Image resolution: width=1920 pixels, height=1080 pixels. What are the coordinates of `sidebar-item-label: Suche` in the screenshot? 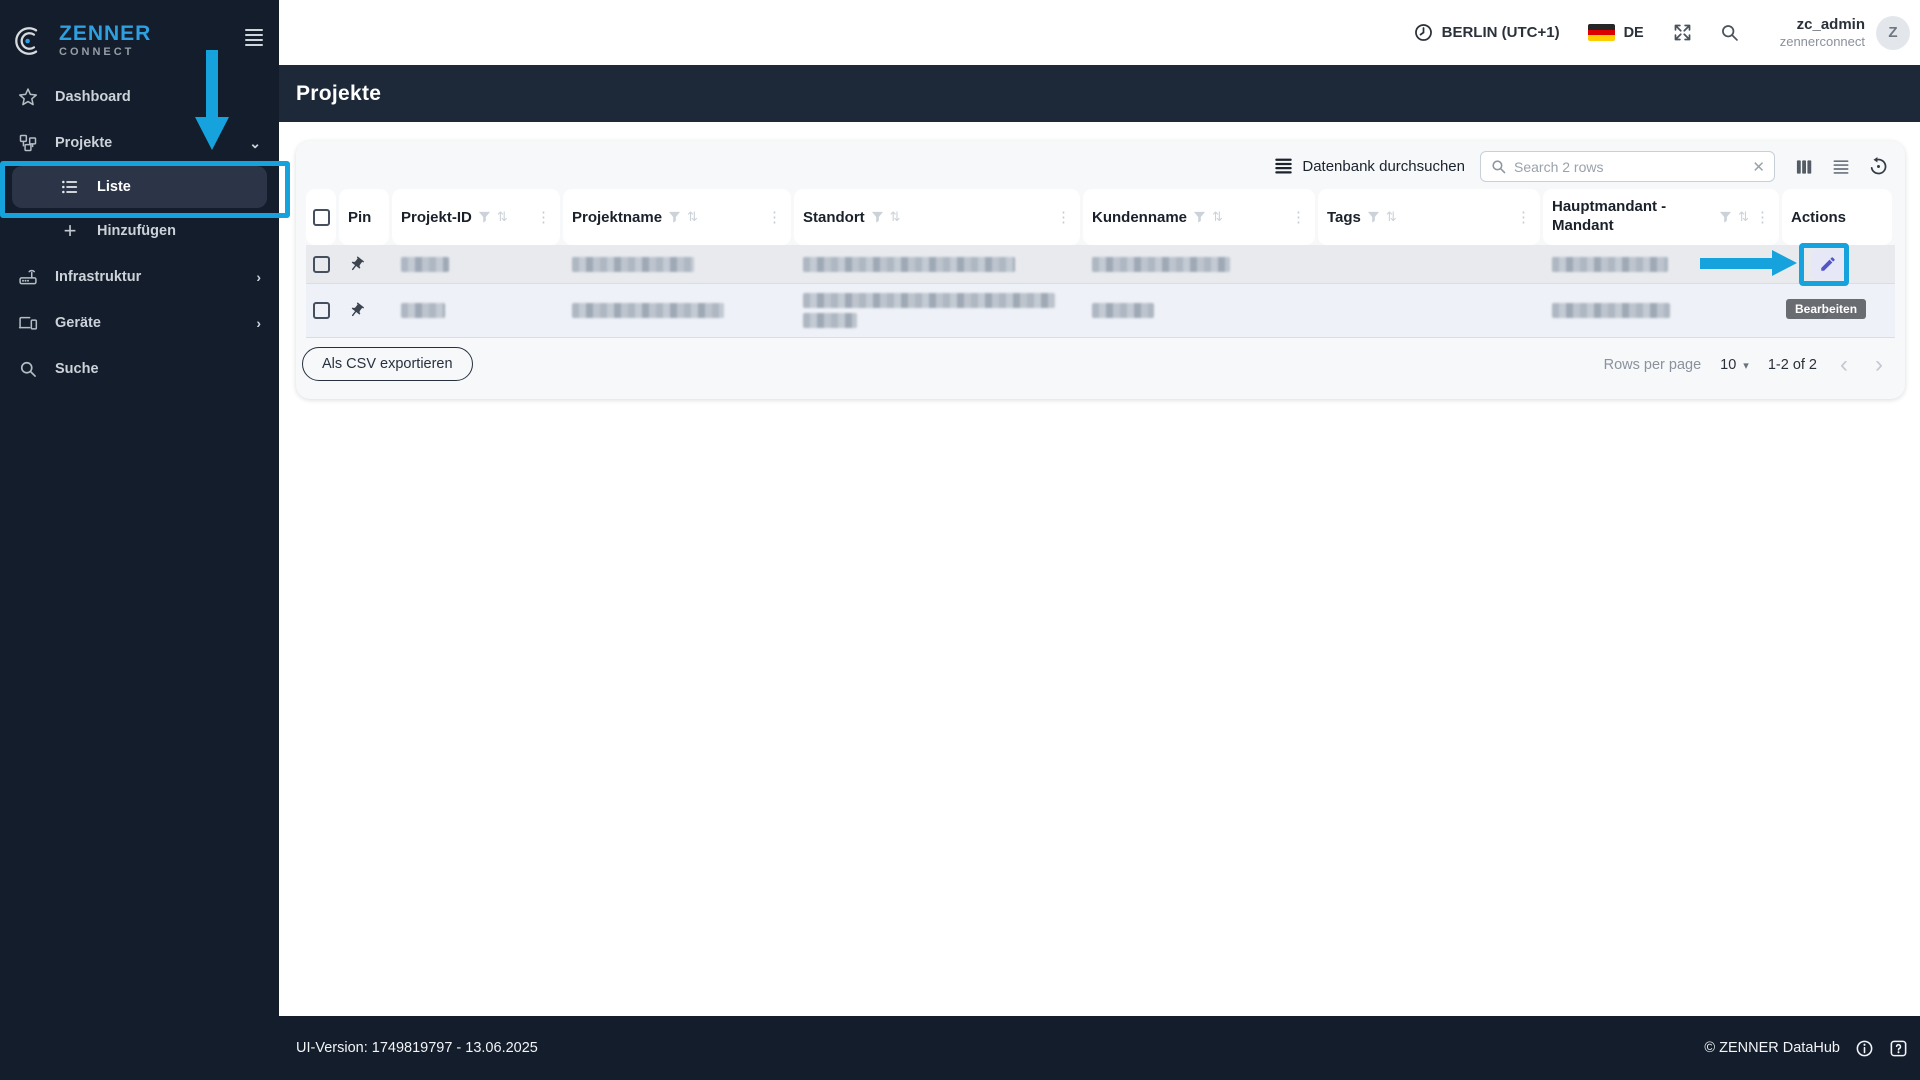 It's located at (77, 369).